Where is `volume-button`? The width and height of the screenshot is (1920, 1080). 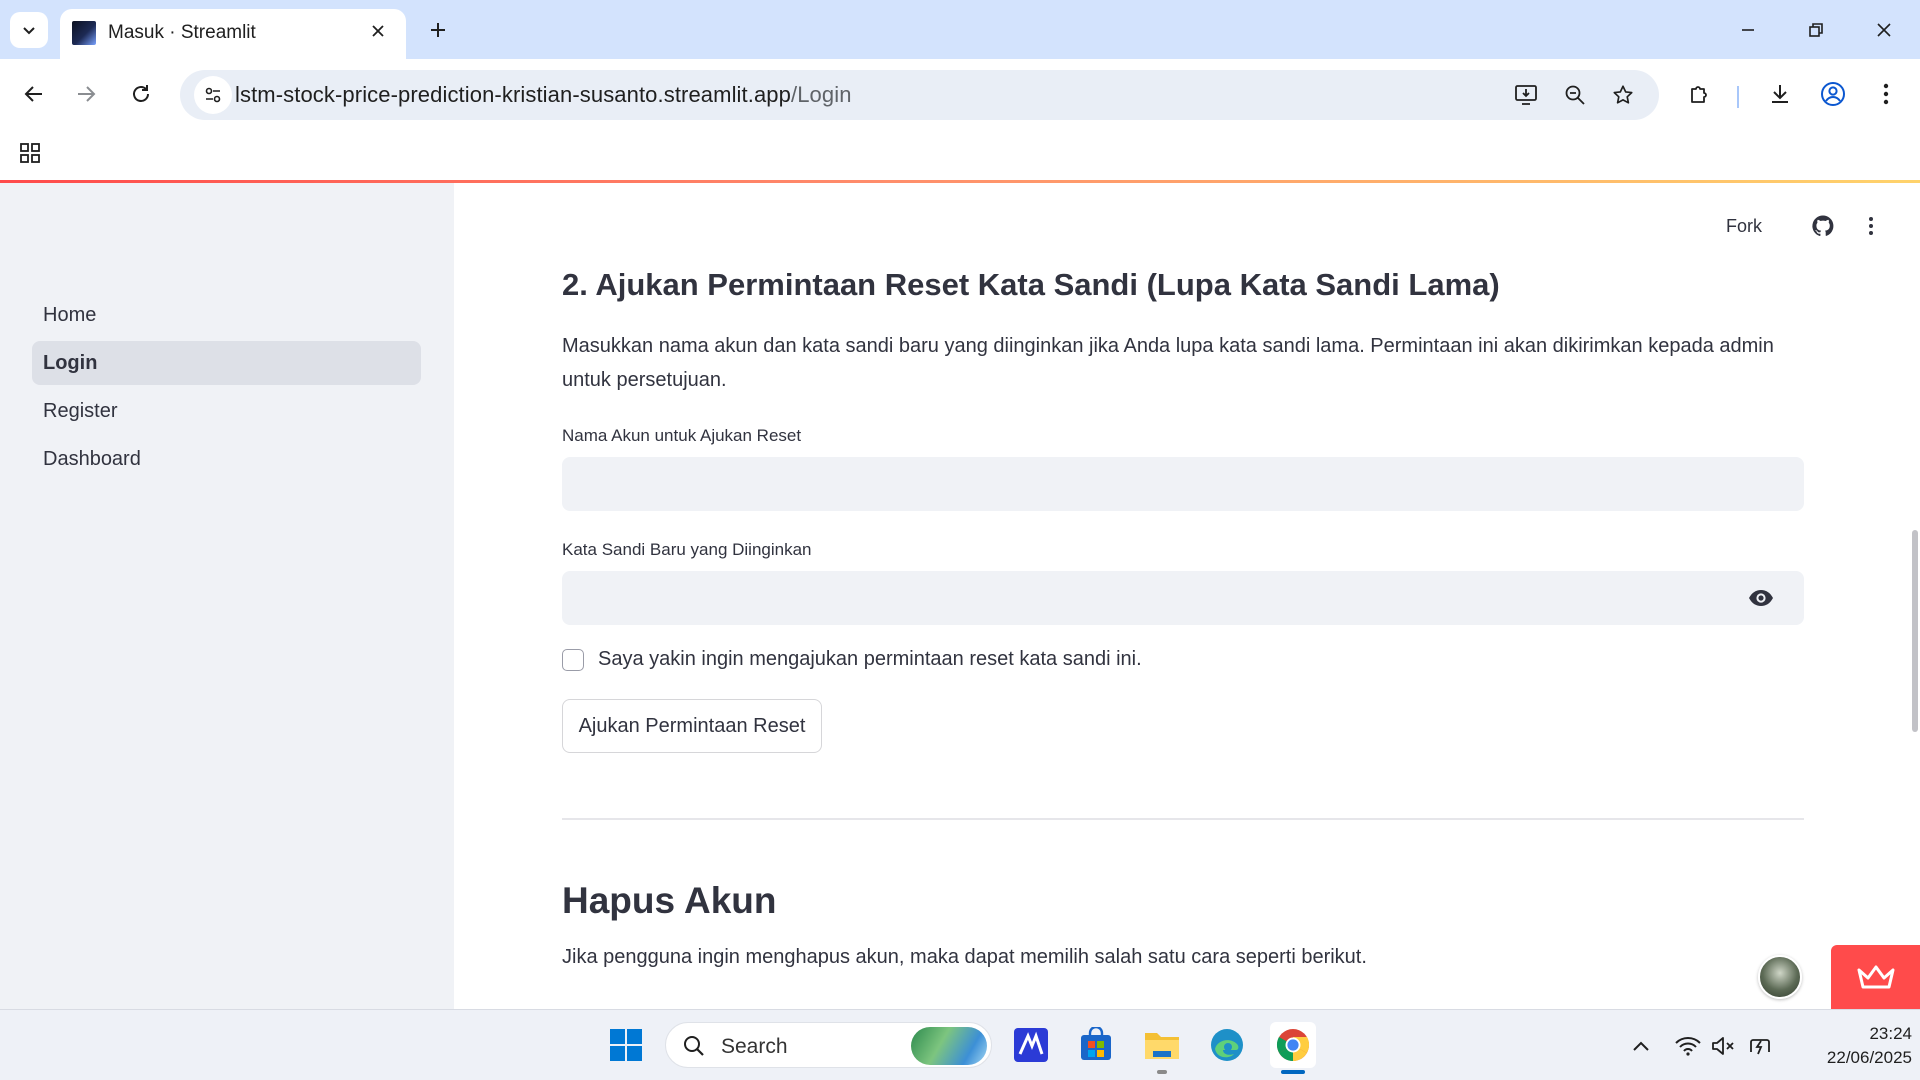 volume-button is located at coordinates (1724, 1046).